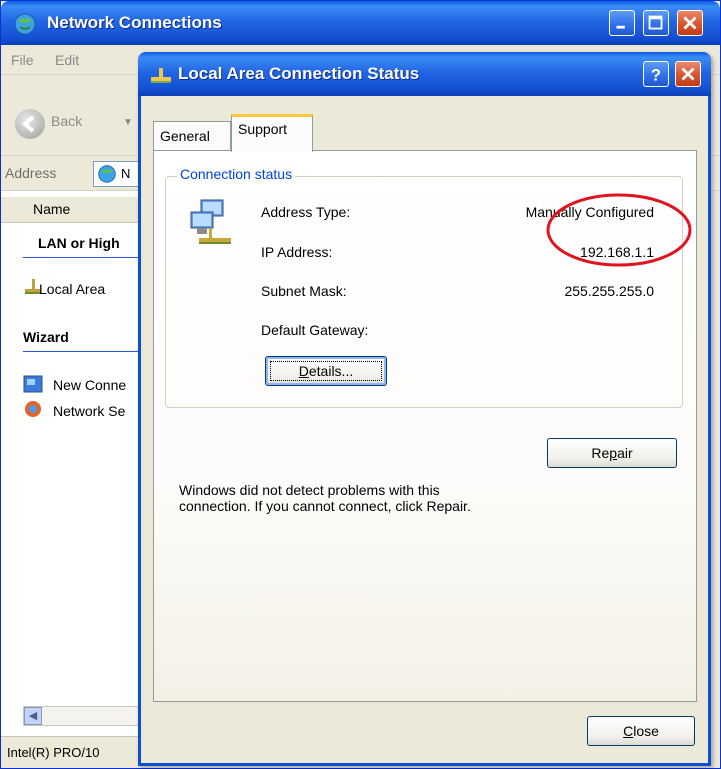  I want to click on list-item-new-connection: New Conne, so click(89, 385).